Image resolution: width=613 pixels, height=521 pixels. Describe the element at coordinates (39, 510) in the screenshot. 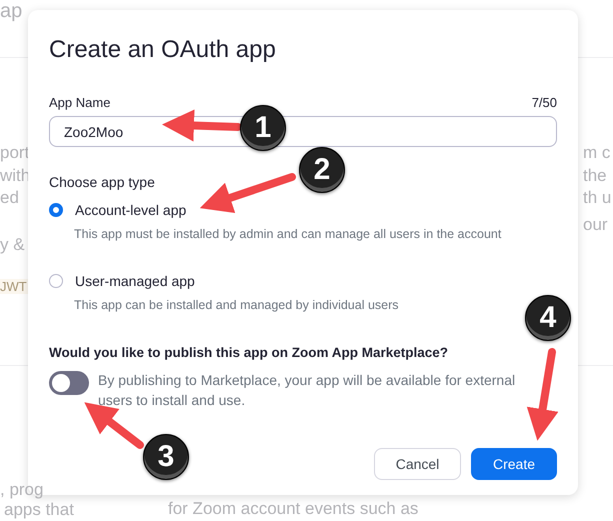

I see `background-text: apps that` at that location.